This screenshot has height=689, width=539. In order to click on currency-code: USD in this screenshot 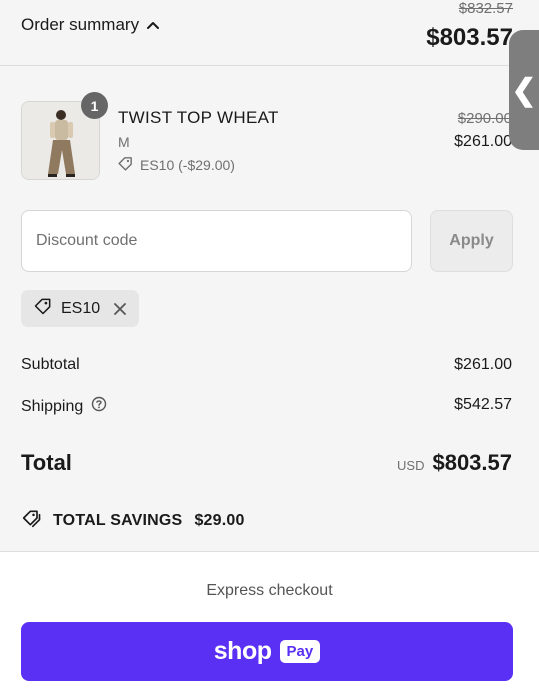, I will do `click(411, 465)`.